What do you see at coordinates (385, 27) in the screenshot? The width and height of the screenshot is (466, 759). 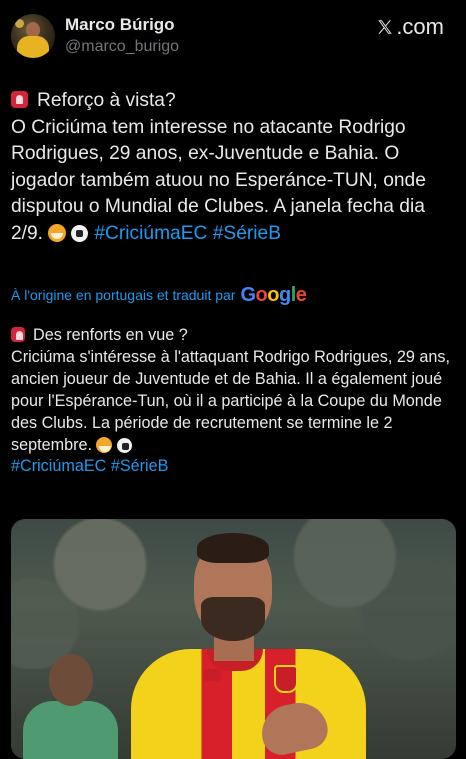 I see `x-logo-icon` at bounding box center [385, 27].